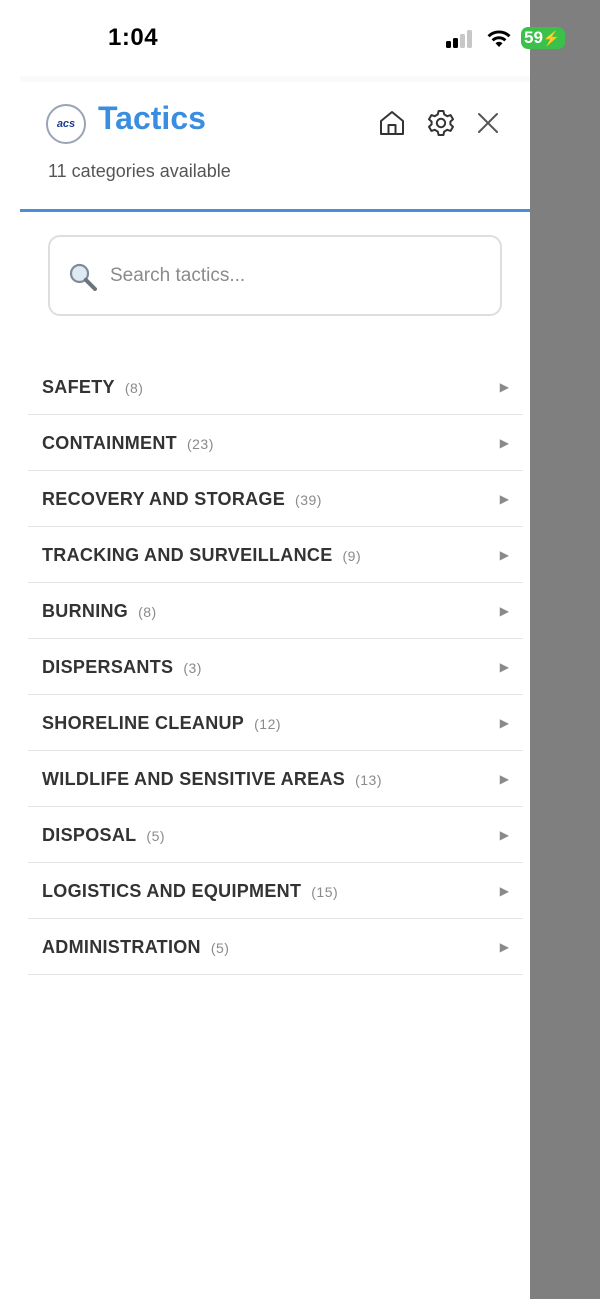 The image size is (600, 1299). Describe the element at coordinates (275, 835) in the screenshot. I see `category-item: DISPOSAL (5) ▶` at that location.